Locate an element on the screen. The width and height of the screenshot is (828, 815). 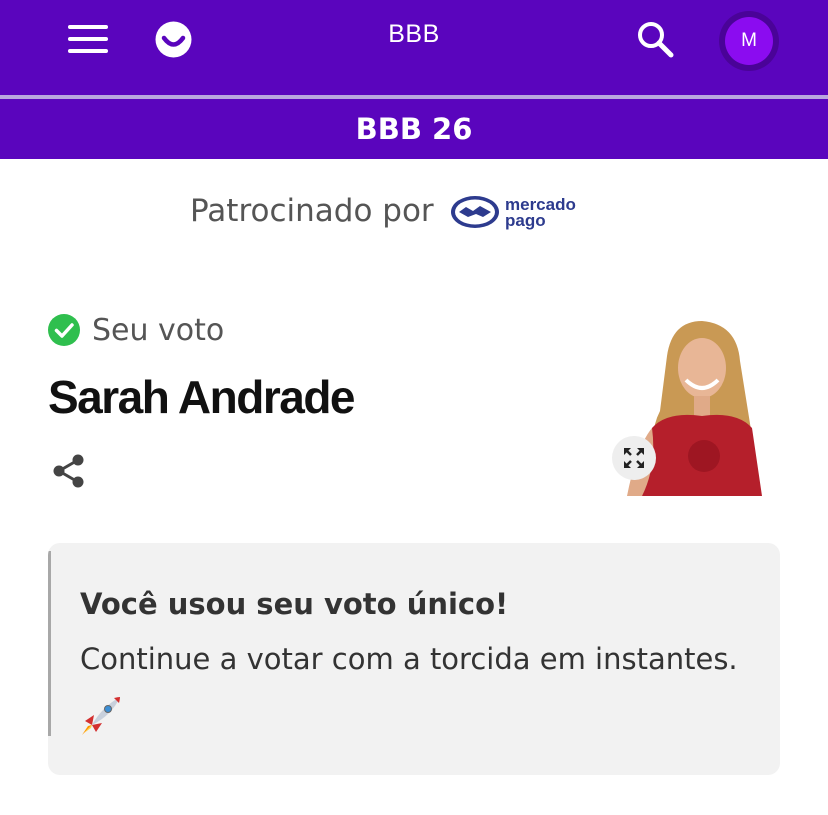
notice-title: Você usou seu voto único! is located at coordinates (294, 604).